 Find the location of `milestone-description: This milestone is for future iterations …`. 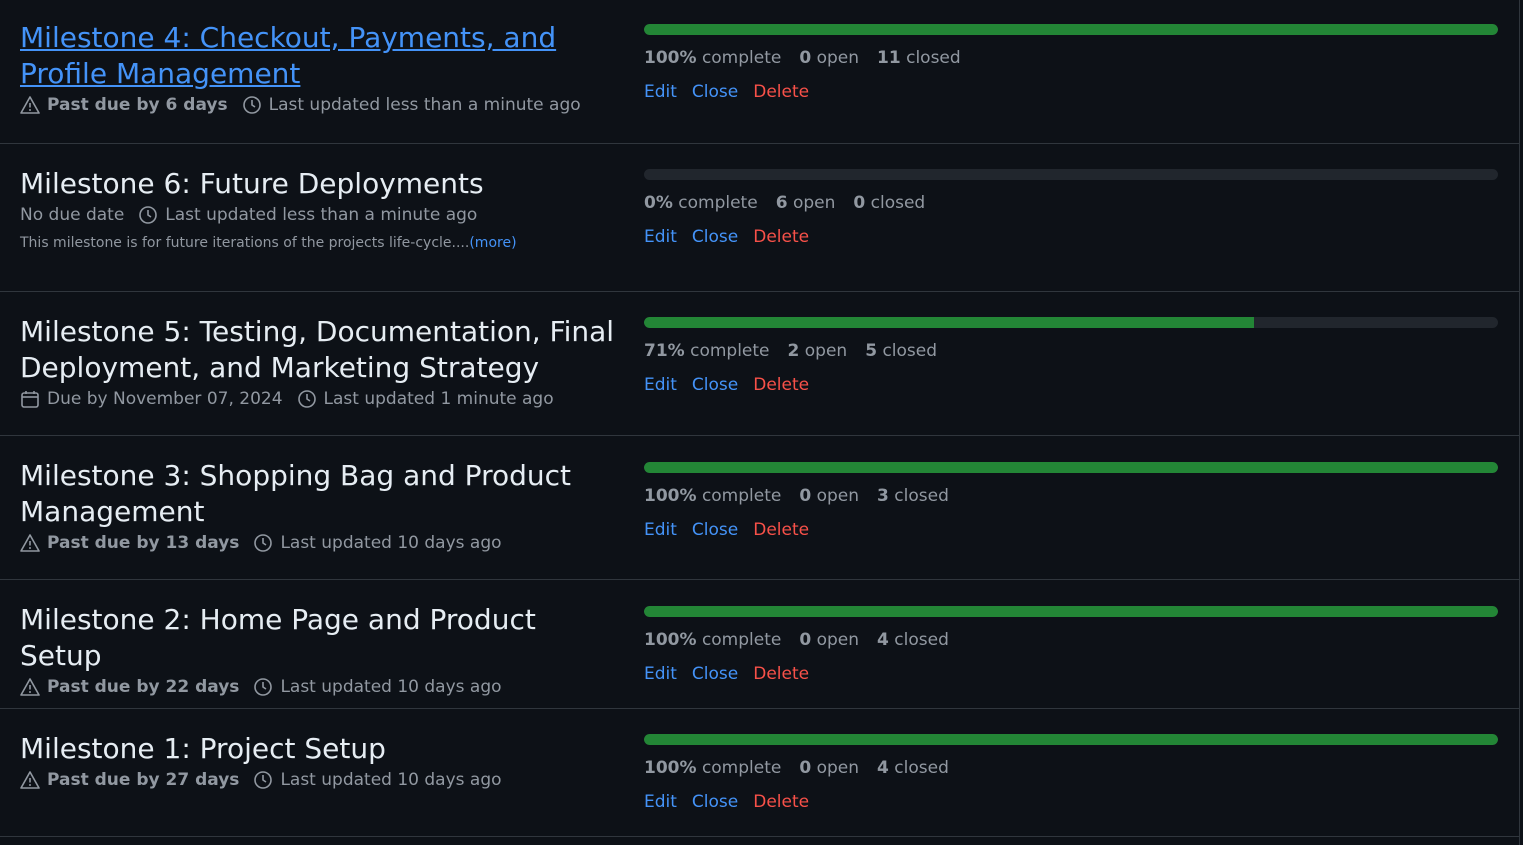

milestone-description: This milestone is for future iterations … is located at coordinates (320, 243).